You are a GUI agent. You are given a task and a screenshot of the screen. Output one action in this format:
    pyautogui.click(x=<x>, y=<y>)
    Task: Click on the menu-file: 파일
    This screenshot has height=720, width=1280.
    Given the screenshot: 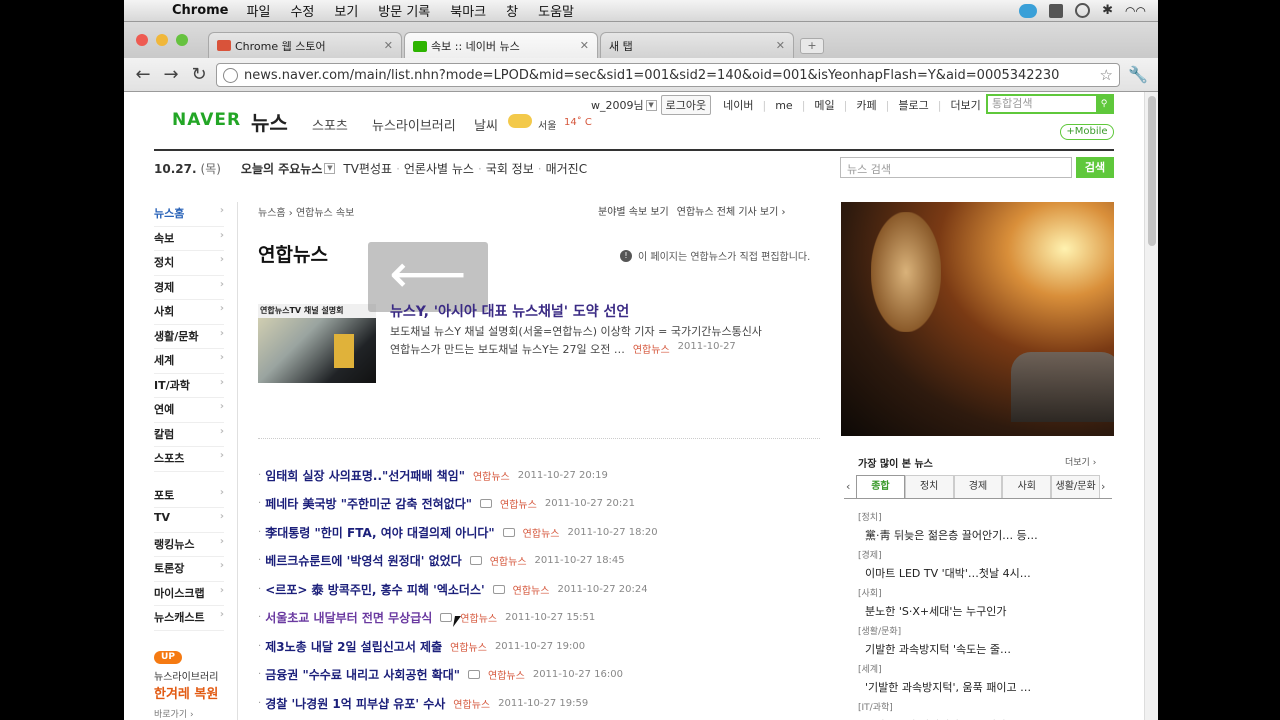 What is the action you would take?
    pyautogui.click(x=259, y=10)
    